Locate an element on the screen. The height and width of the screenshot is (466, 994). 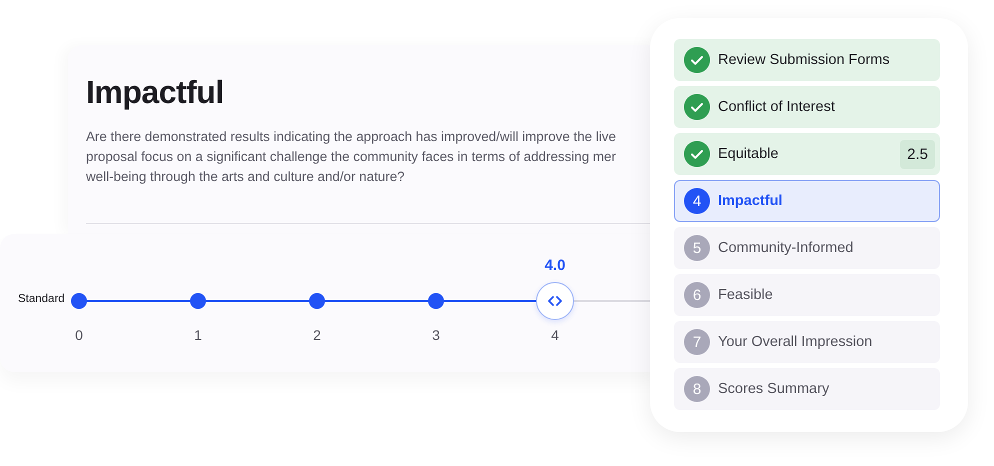
criterion-title: Impactful is located at coordinates (155, 92).